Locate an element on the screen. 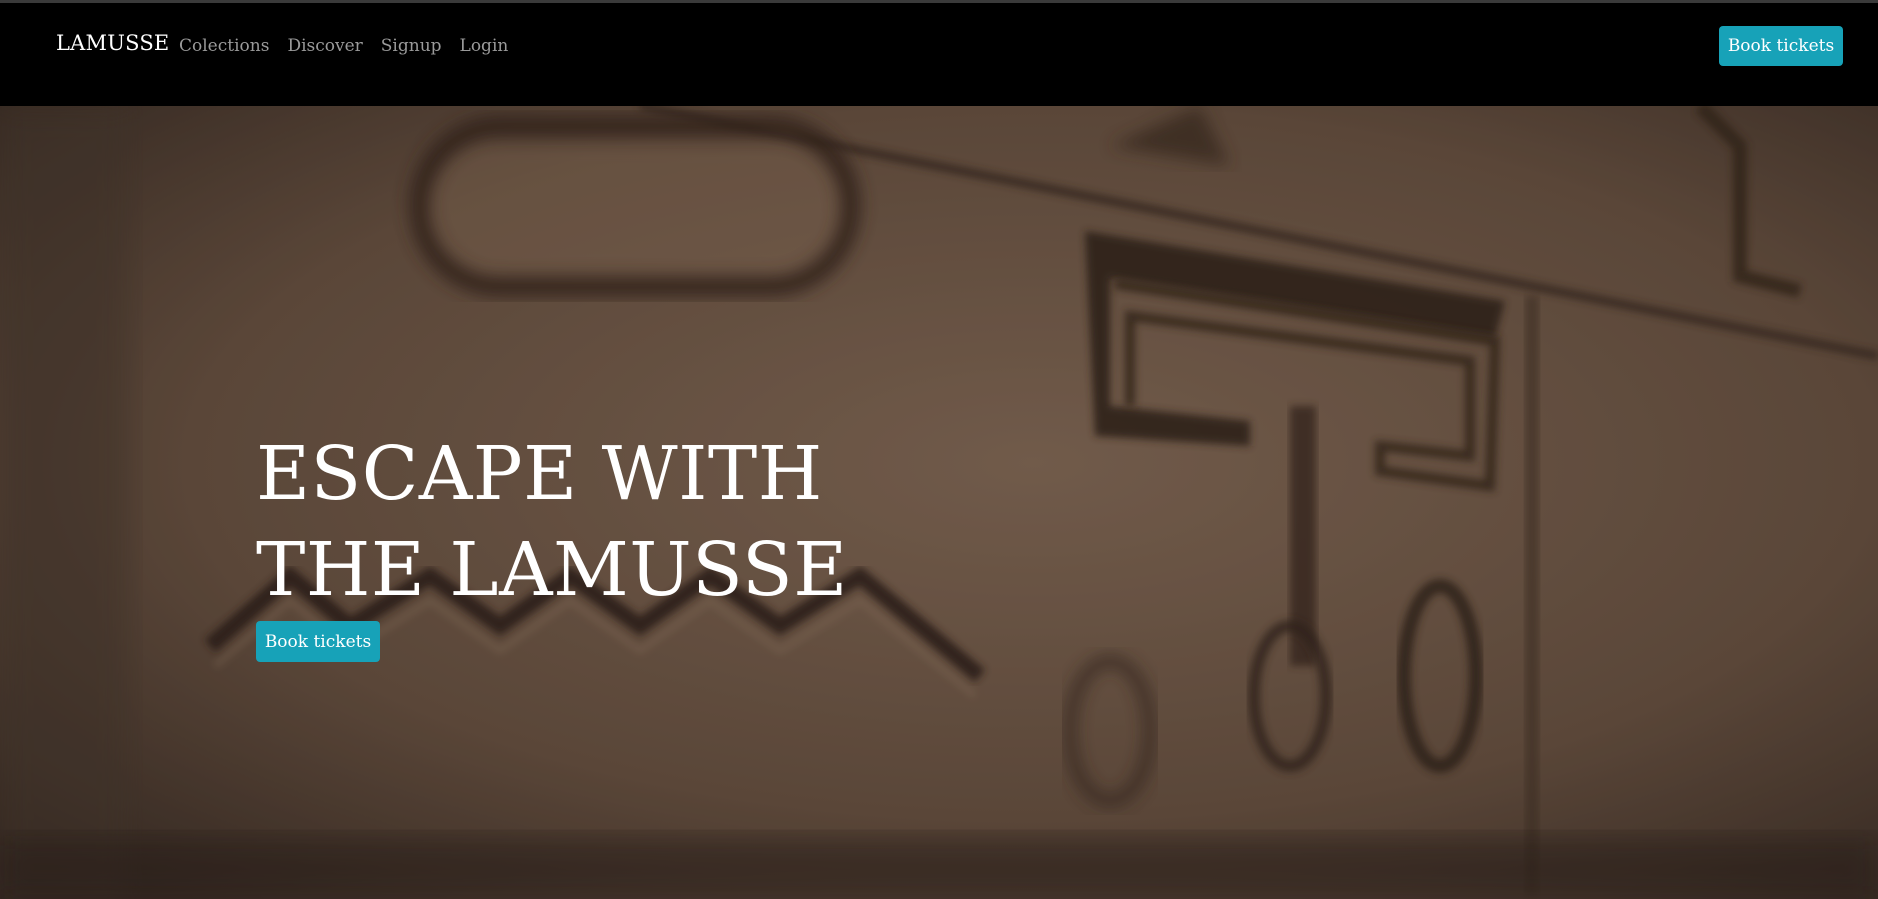 This screenshot has width=1878, height=899. nav-links: Colections Discover Signup Login is located at coordinates (343, 46).